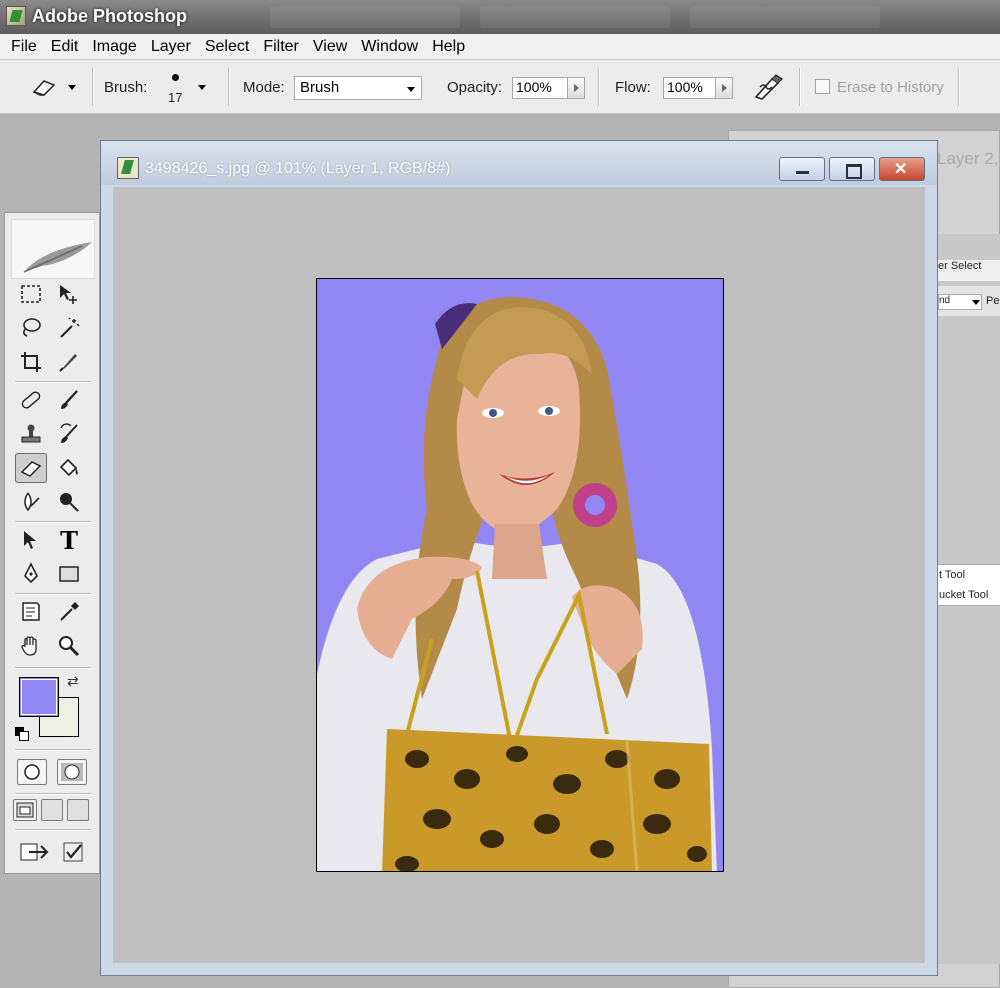 The height and width of the screenshot is (988, 1000). Describe the element at coordinates (576, 88) in the screenshot. I see `opacity-slider-toggle` at that location.